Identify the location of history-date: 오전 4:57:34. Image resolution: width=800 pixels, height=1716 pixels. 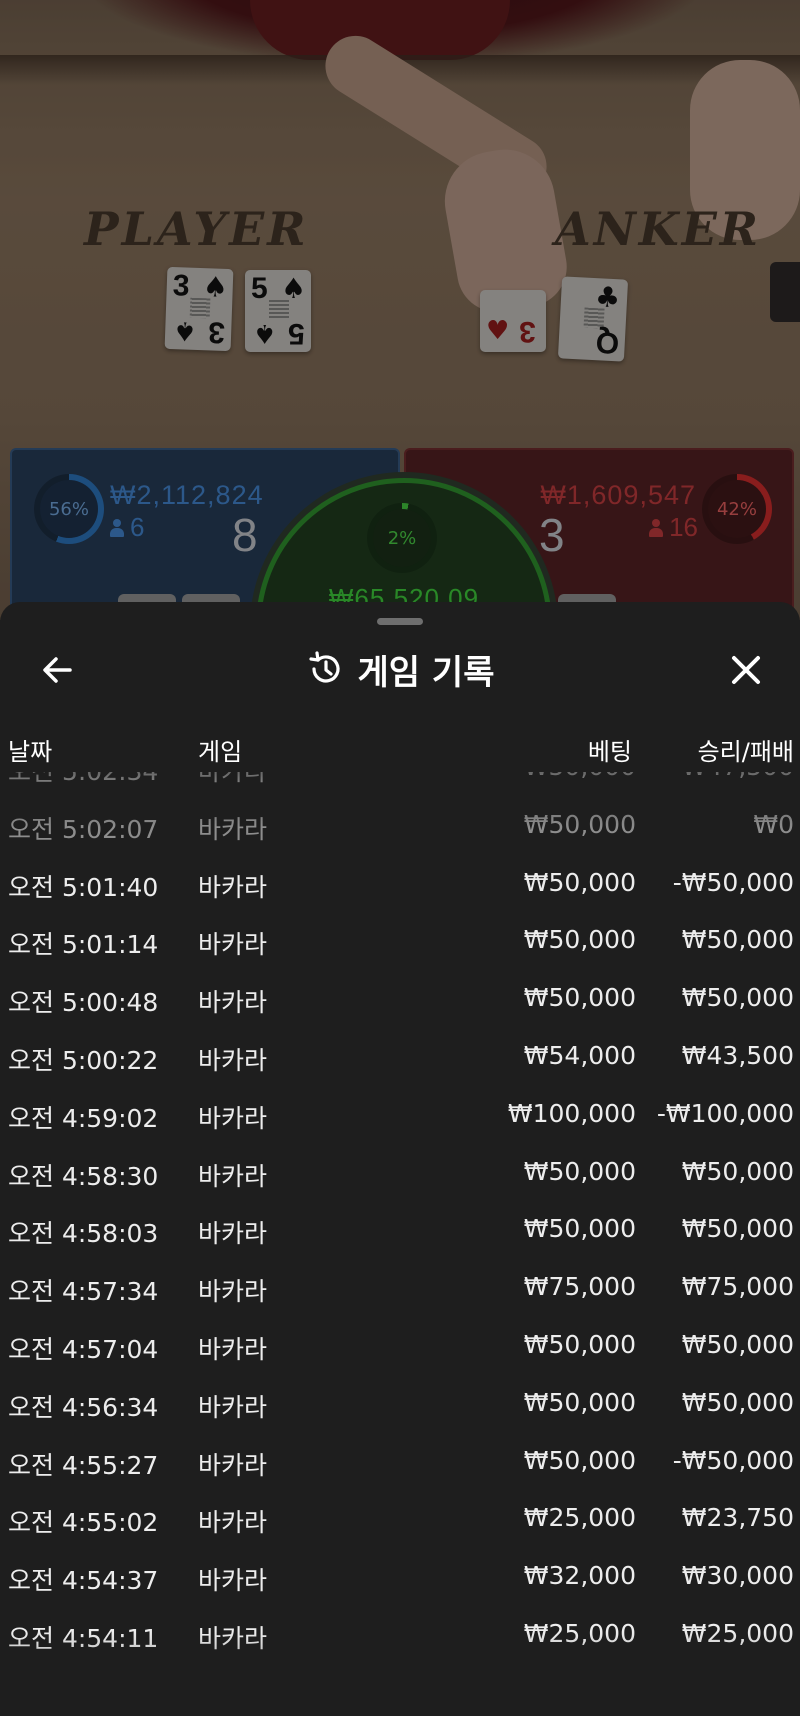
(83, 1292).